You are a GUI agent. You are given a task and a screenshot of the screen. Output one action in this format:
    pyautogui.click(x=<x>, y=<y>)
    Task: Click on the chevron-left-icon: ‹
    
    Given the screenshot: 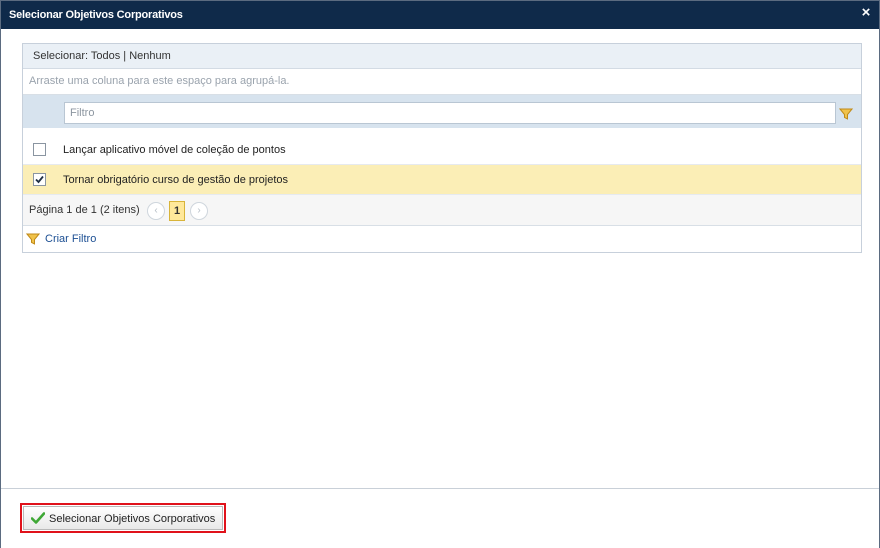 What is the action you would take?
    pyautogui.click(x=156, y=211)
    